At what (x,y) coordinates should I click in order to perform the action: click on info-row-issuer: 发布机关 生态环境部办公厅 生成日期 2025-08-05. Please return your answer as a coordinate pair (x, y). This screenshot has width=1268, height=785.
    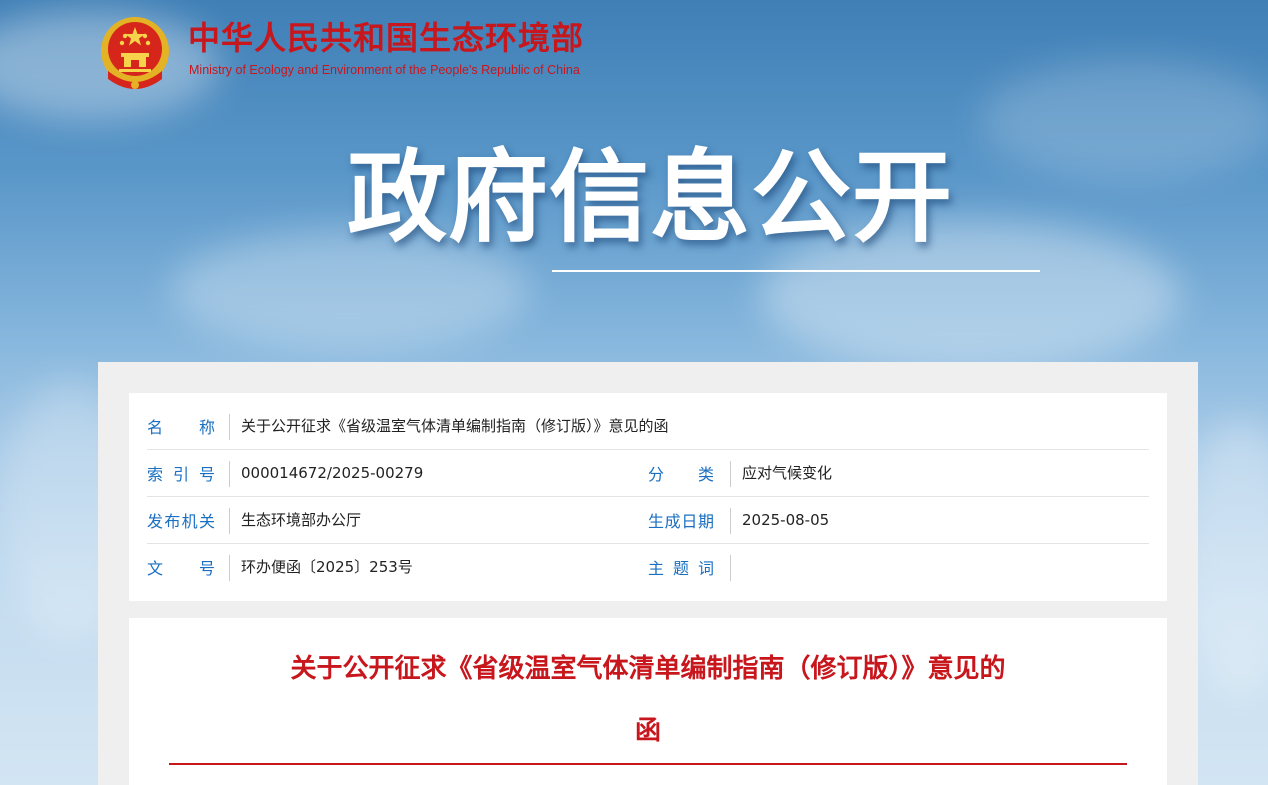
    Looking at the image, I should click on (648, 520).